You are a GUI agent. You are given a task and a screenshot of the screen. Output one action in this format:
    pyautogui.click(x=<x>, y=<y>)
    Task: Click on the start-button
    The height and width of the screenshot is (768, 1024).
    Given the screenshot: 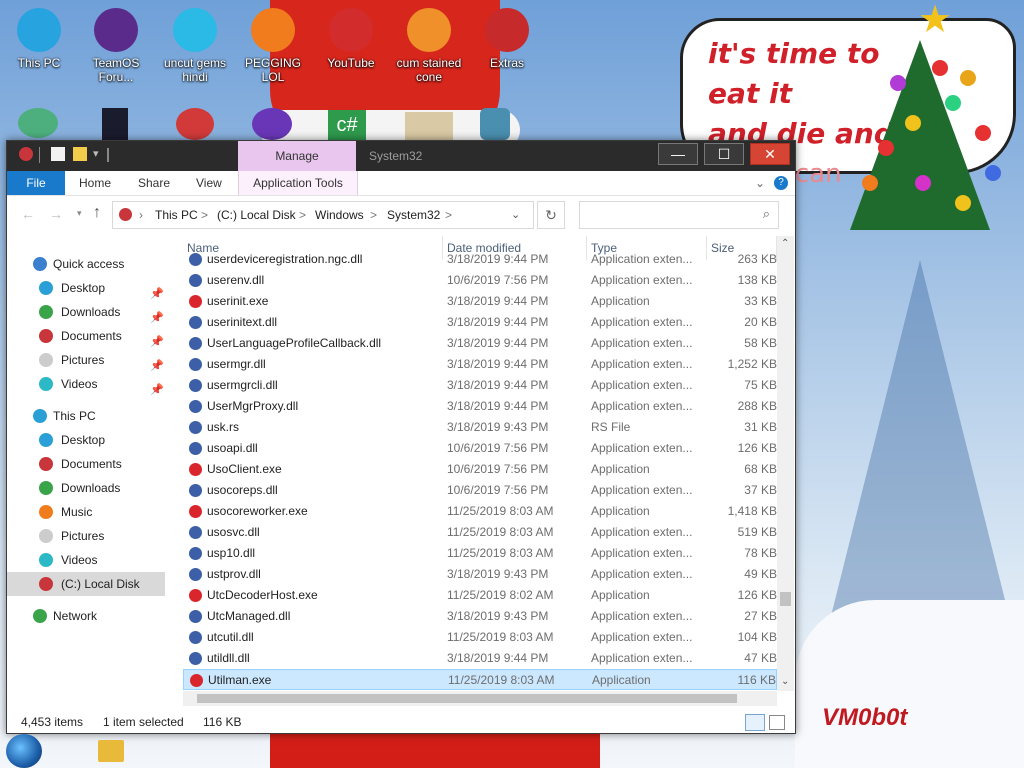 What is the action you would take?
    pyautogui.click(x=24, y=751)
    